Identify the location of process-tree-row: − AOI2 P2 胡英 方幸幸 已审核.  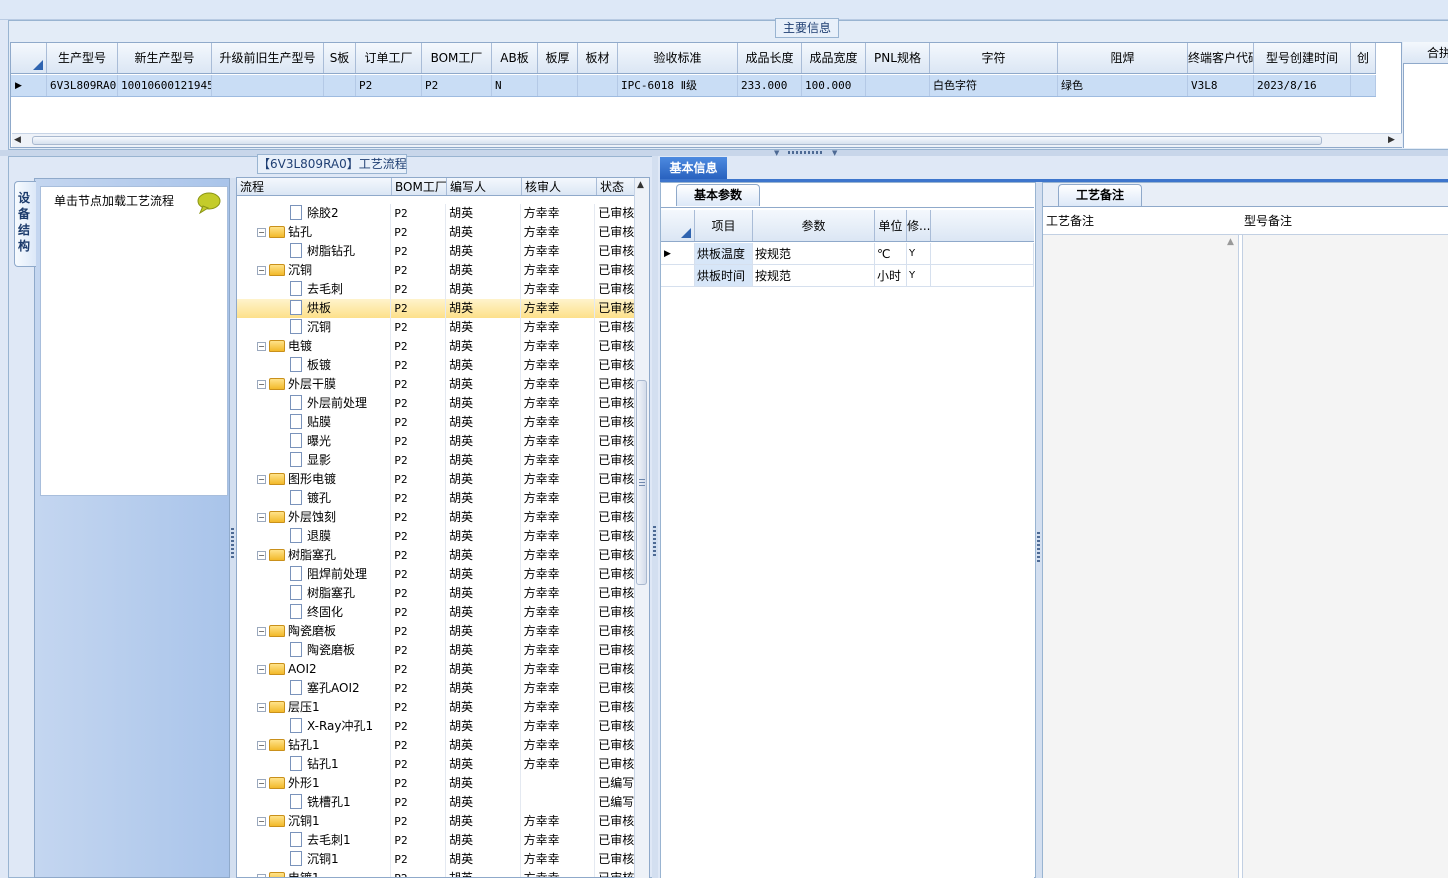
(436, 669).